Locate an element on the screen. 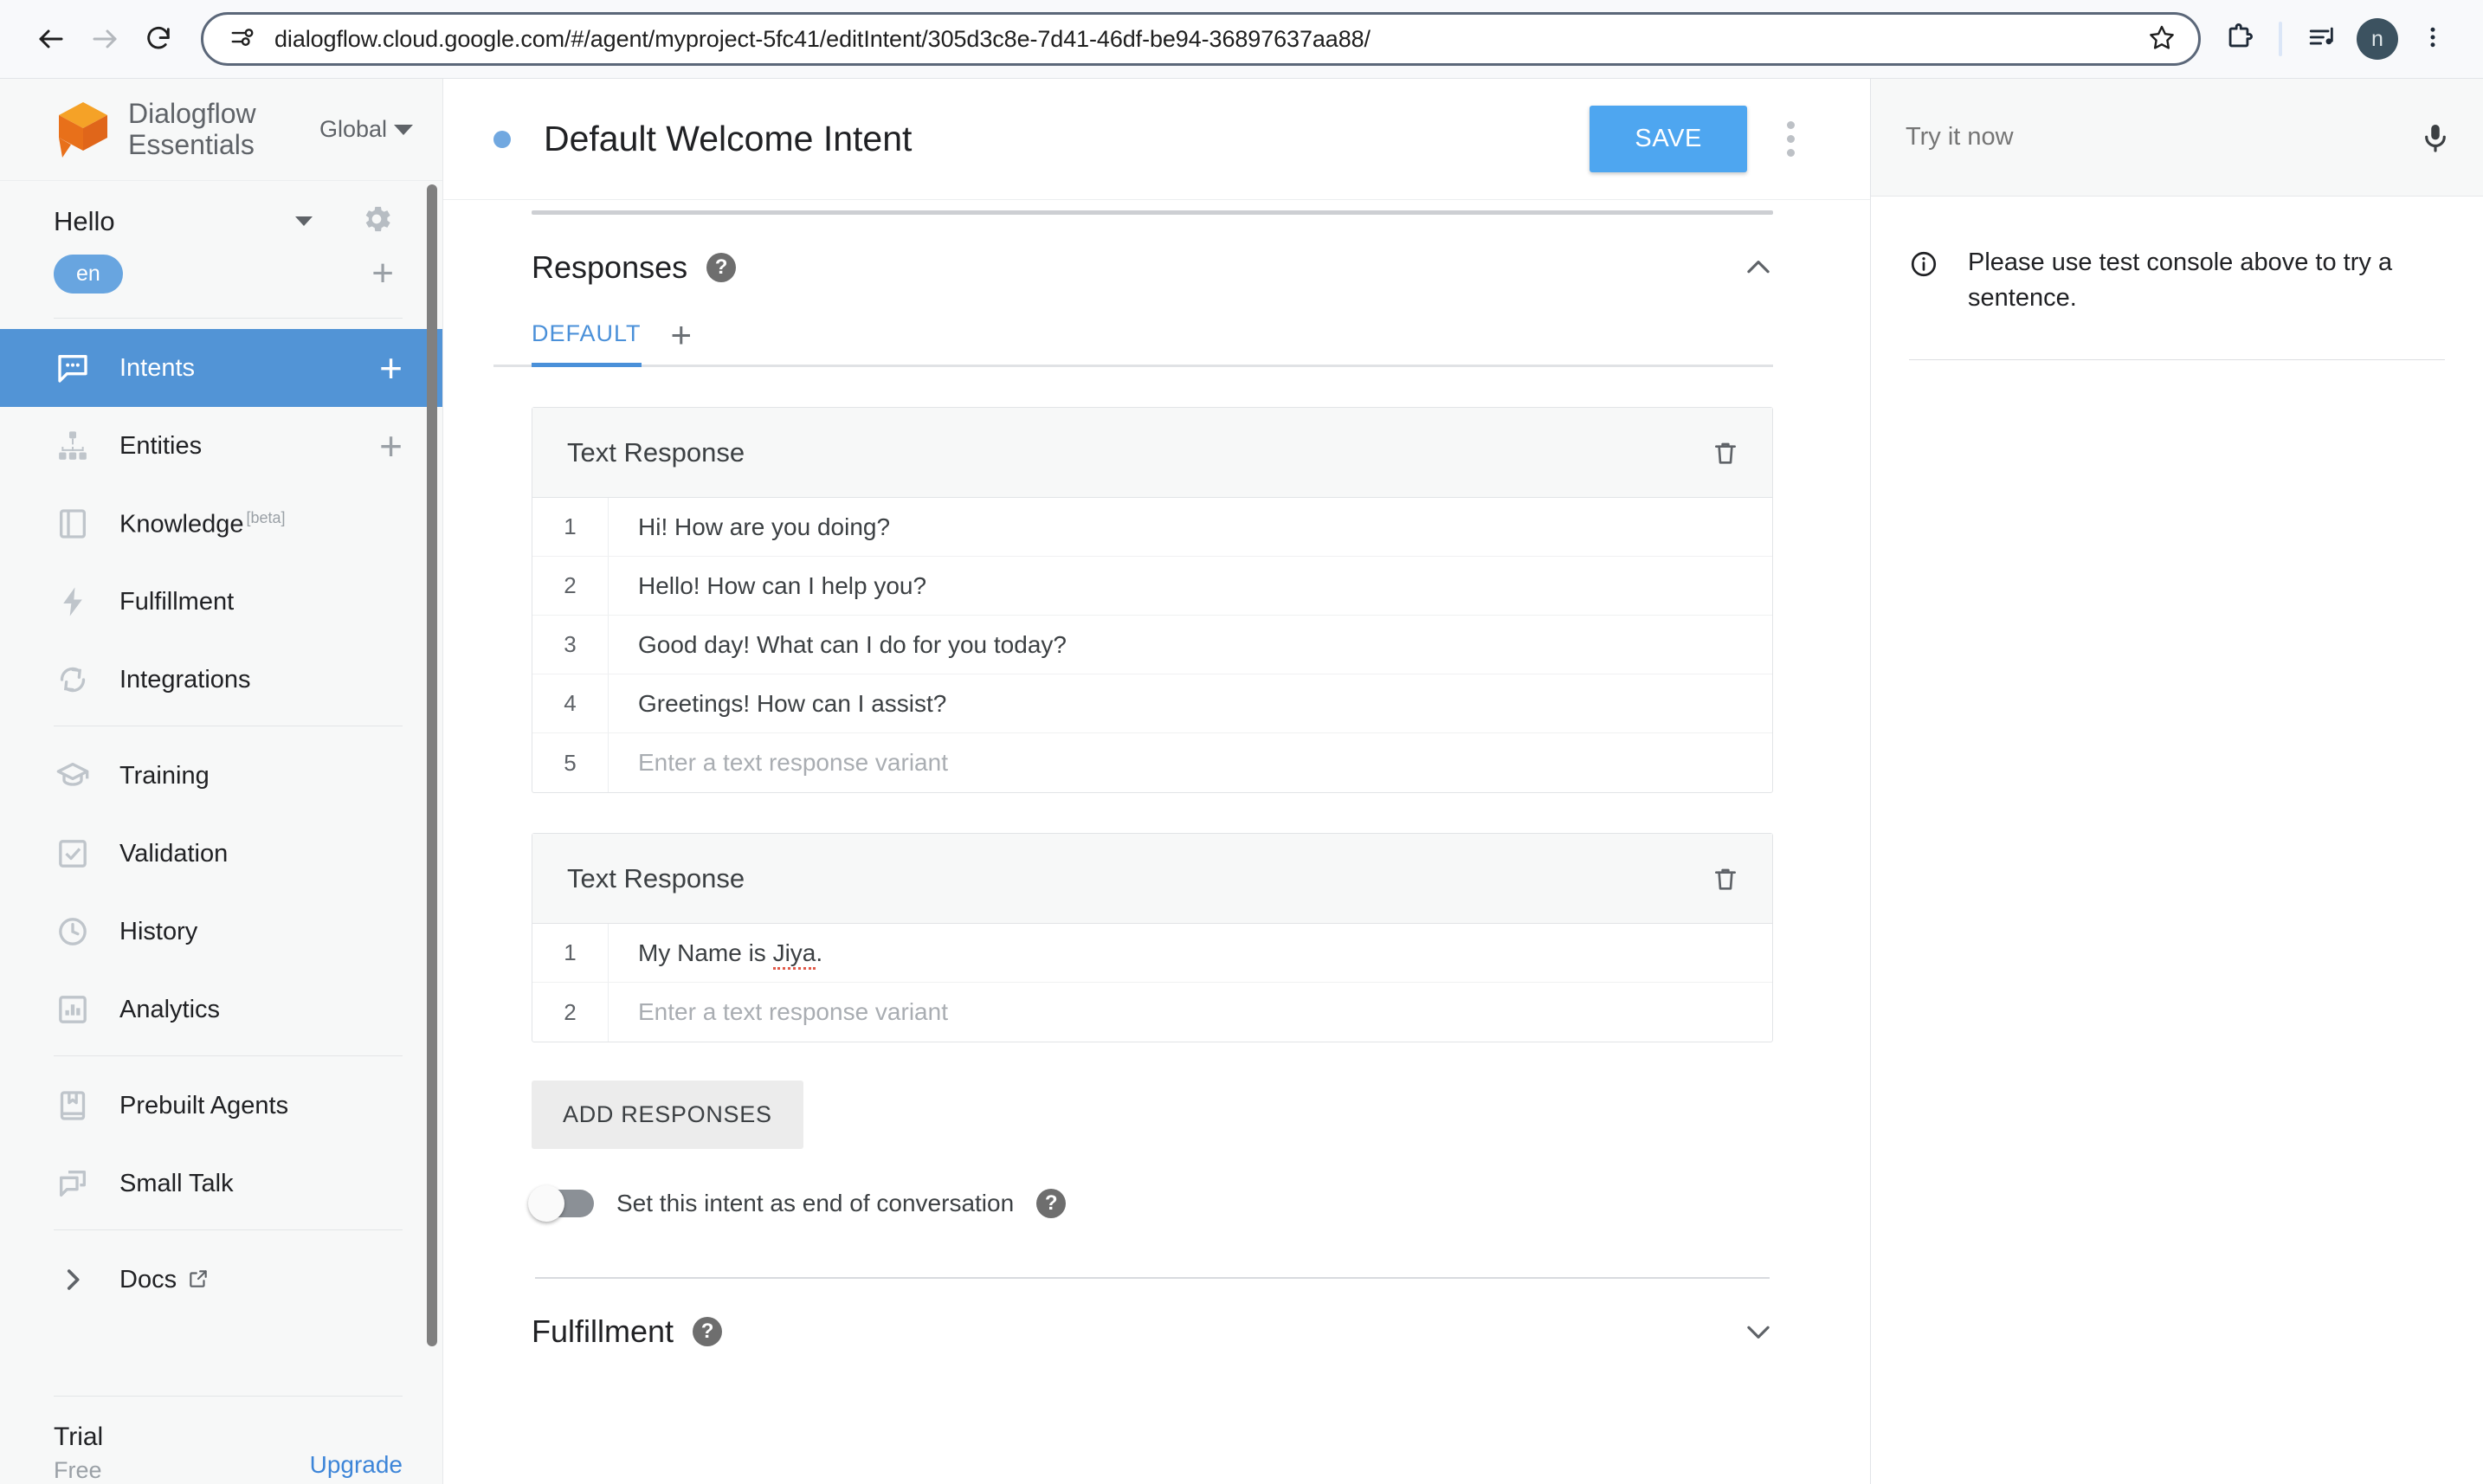 This screenshot has width=2483, height=1484. variant-text: Hello! How can I help you? is located at coordinates (1190, 586).